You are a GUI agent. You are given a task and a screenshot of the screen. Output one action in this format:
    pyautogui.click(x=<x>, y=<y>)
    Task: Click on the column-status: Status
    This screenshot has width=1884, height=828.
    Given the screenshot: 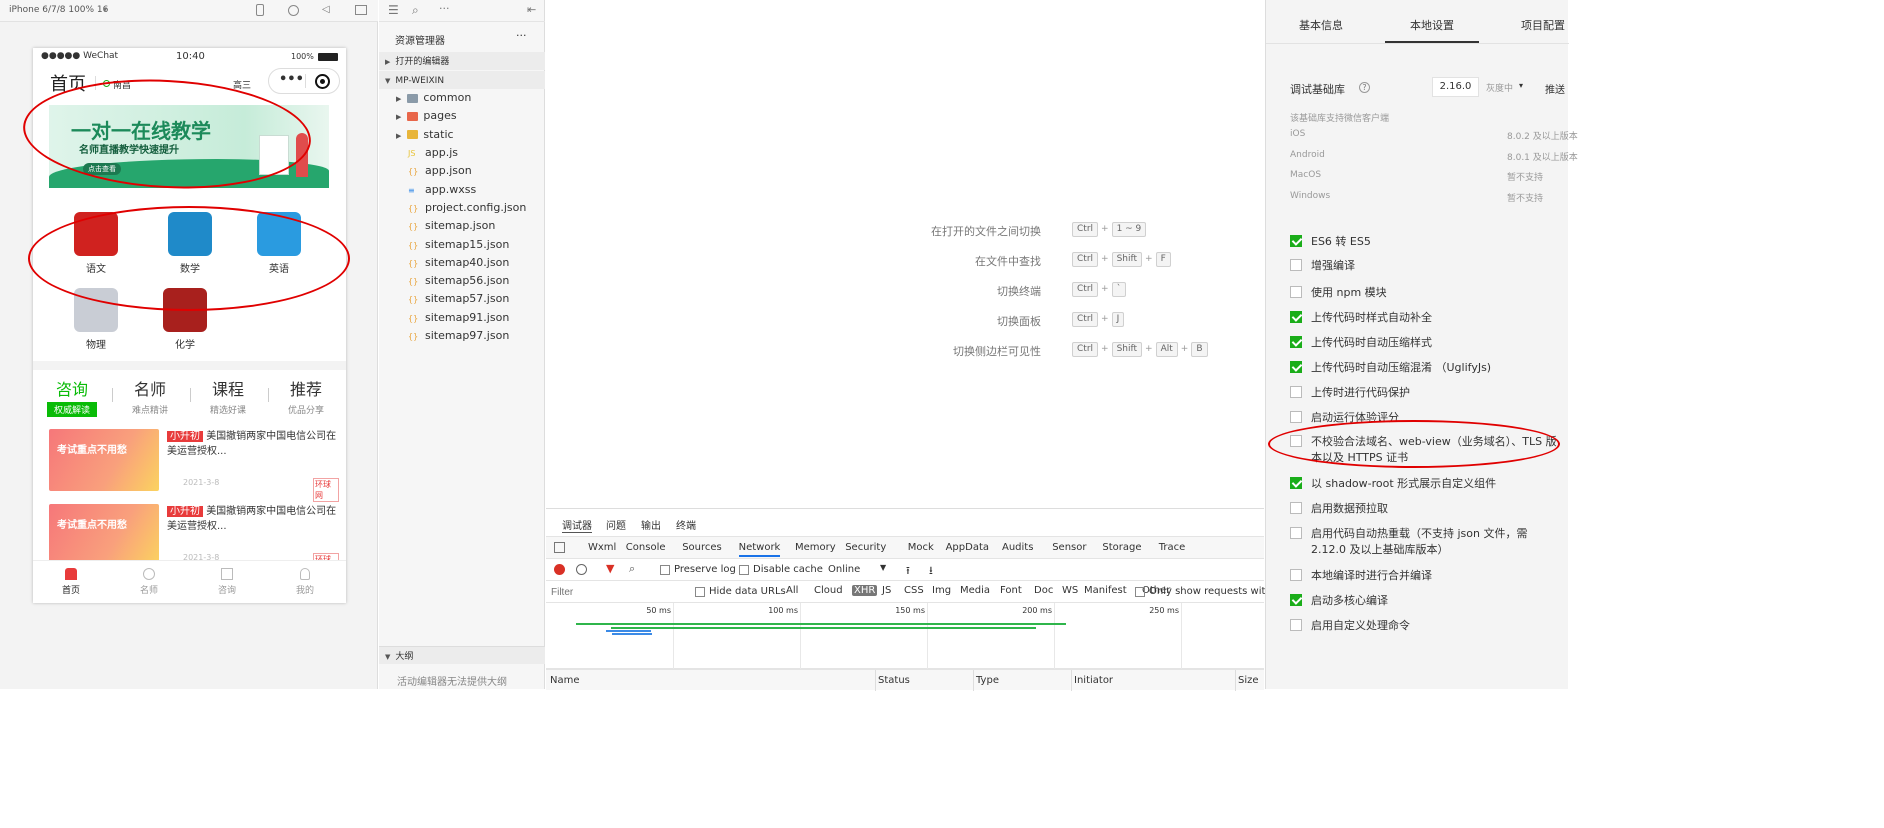 What is the action you would take?
    pyautogui.click(x=894, y=680)
    